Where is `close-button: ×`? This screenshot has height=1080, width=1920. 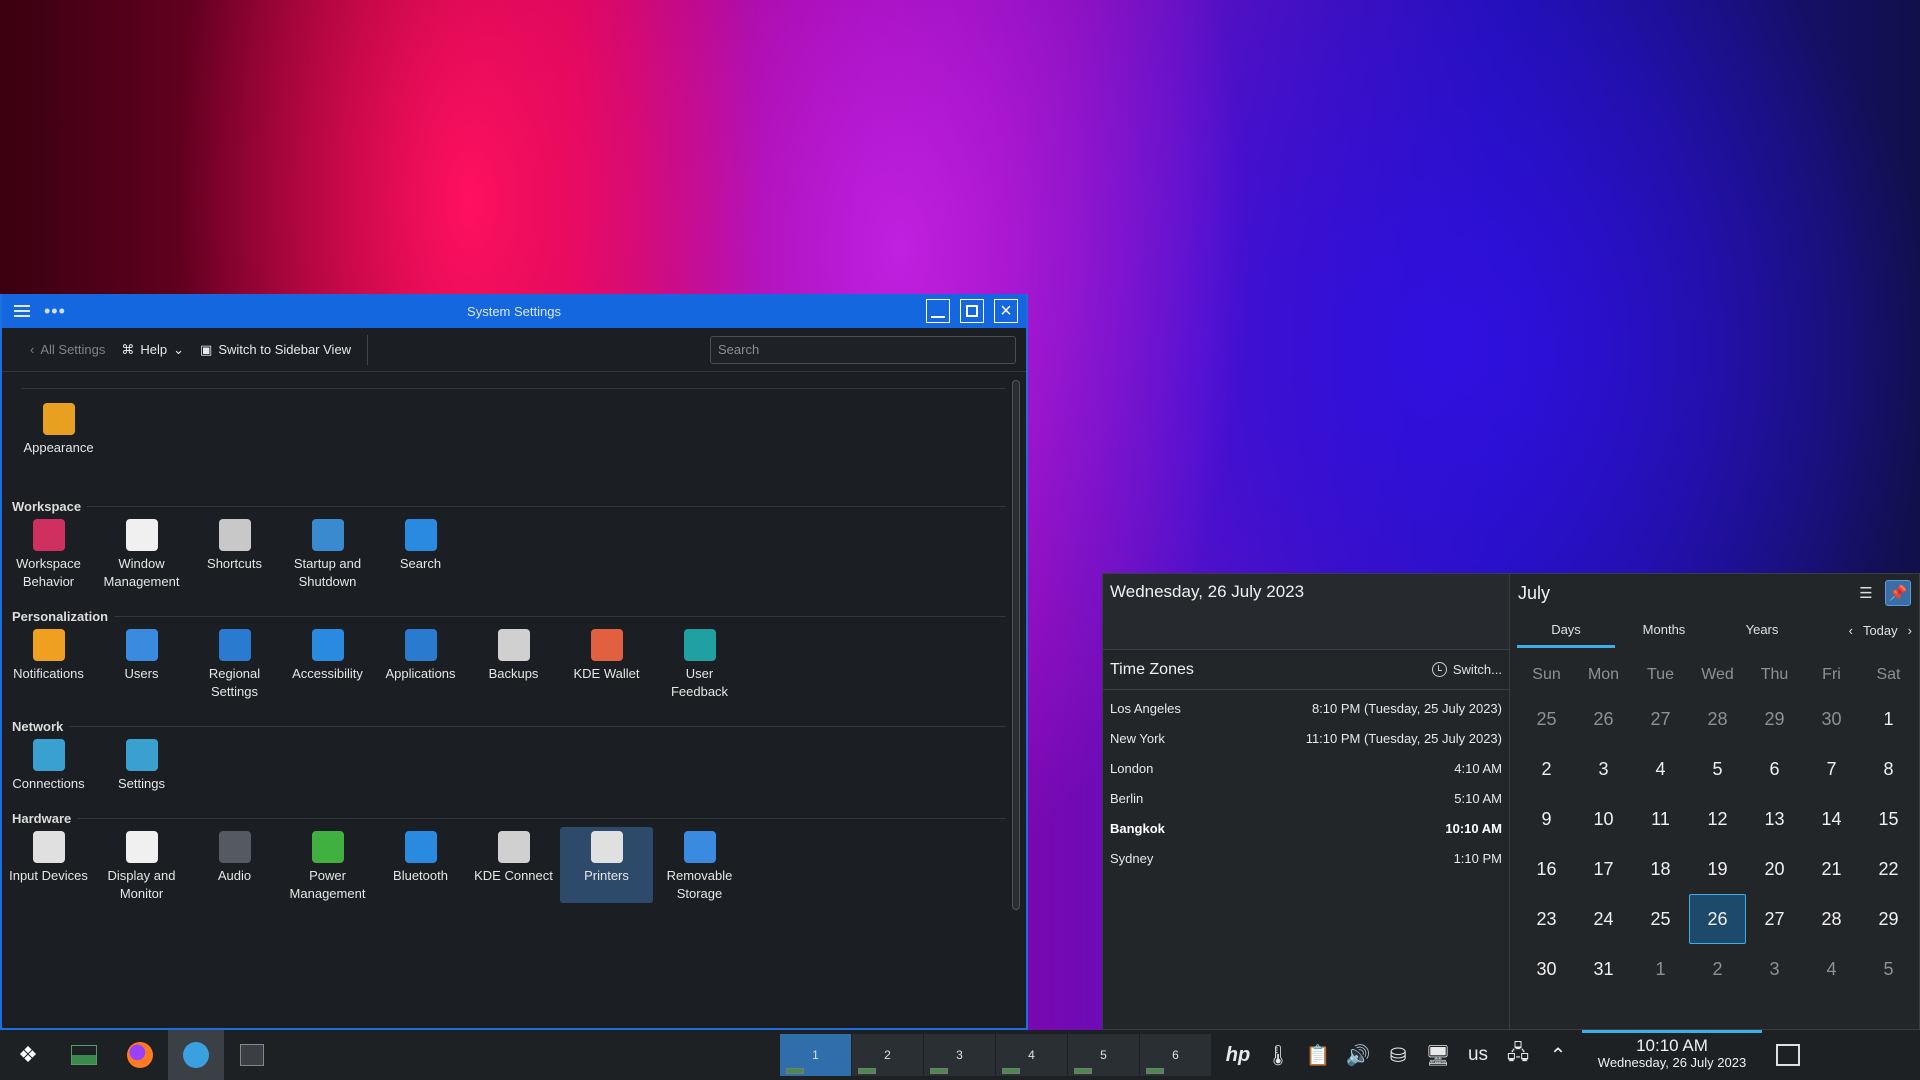
close-button: × is located at coordinates (1006, 311).